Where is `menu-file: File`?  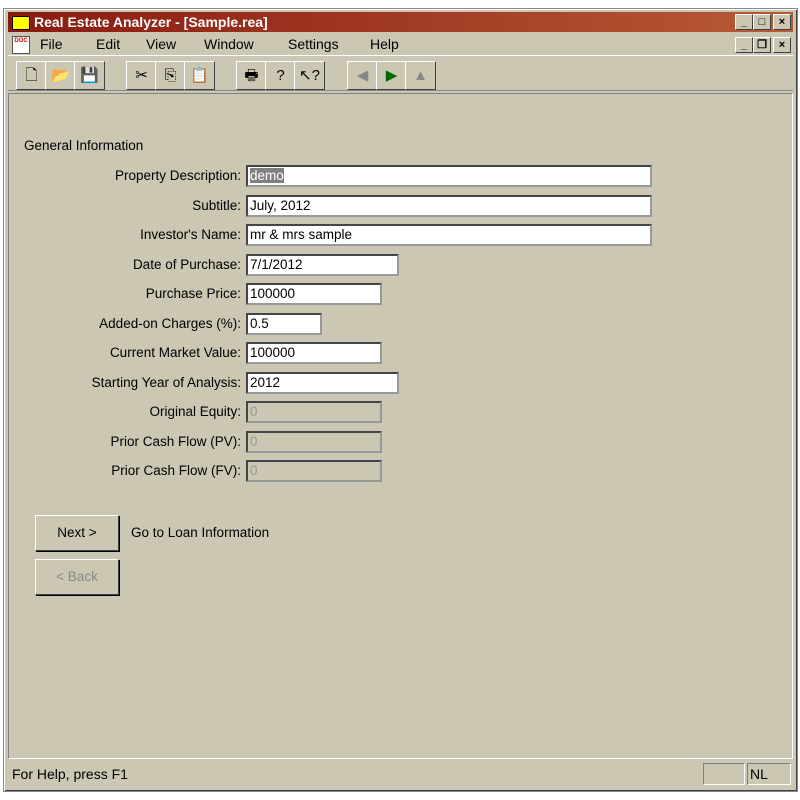
menu-file: File is located at coordinates (51, 44).